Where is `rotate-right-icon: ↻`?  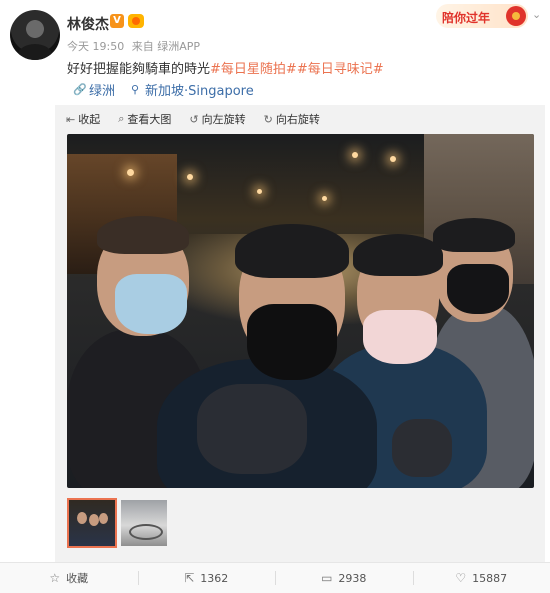
rotate-right-icon: ↻ is located at coordinates (268, 119).